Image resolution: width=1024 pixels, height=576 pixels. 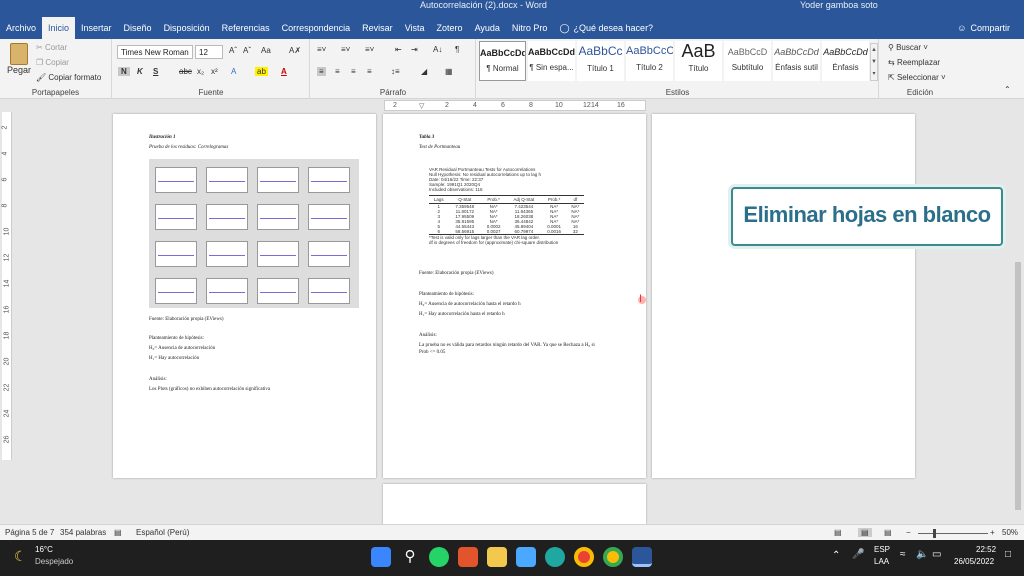 I want to click on chevron-up-icon: ⌃, so click(x=836, y=555).